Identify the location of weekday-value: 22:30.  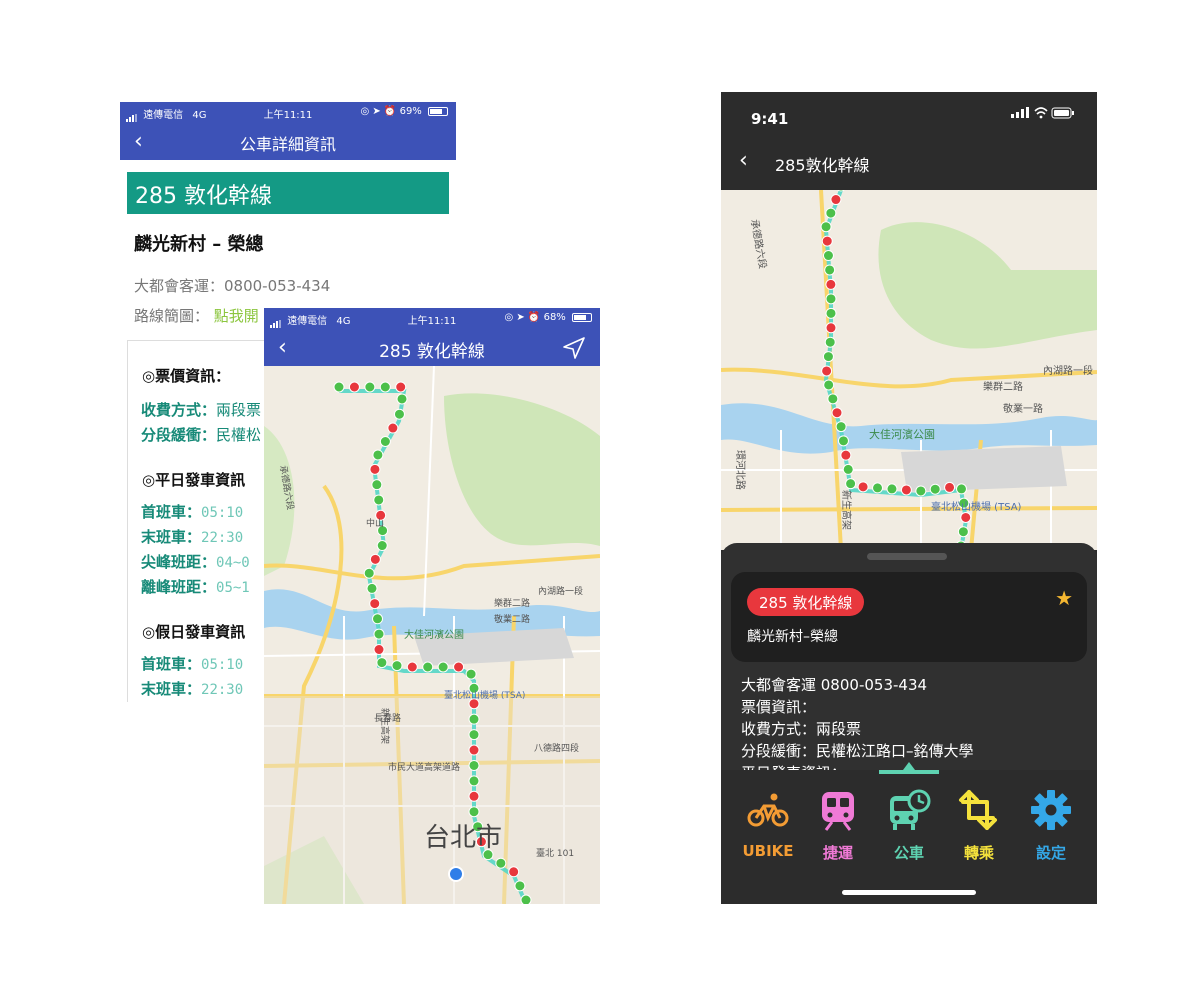
(222, 538).